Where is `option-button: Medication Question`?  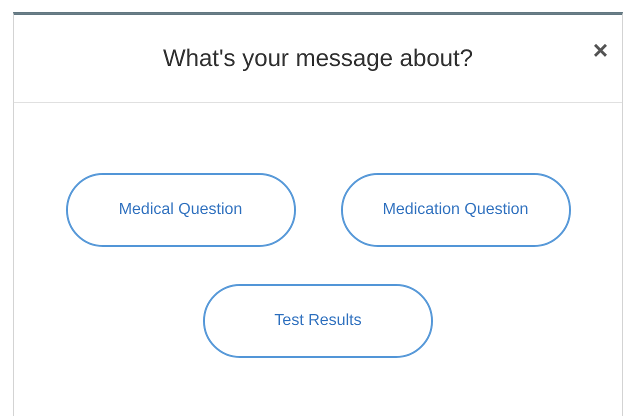
option-button: Medication Question is located at coordinates (455, 210).